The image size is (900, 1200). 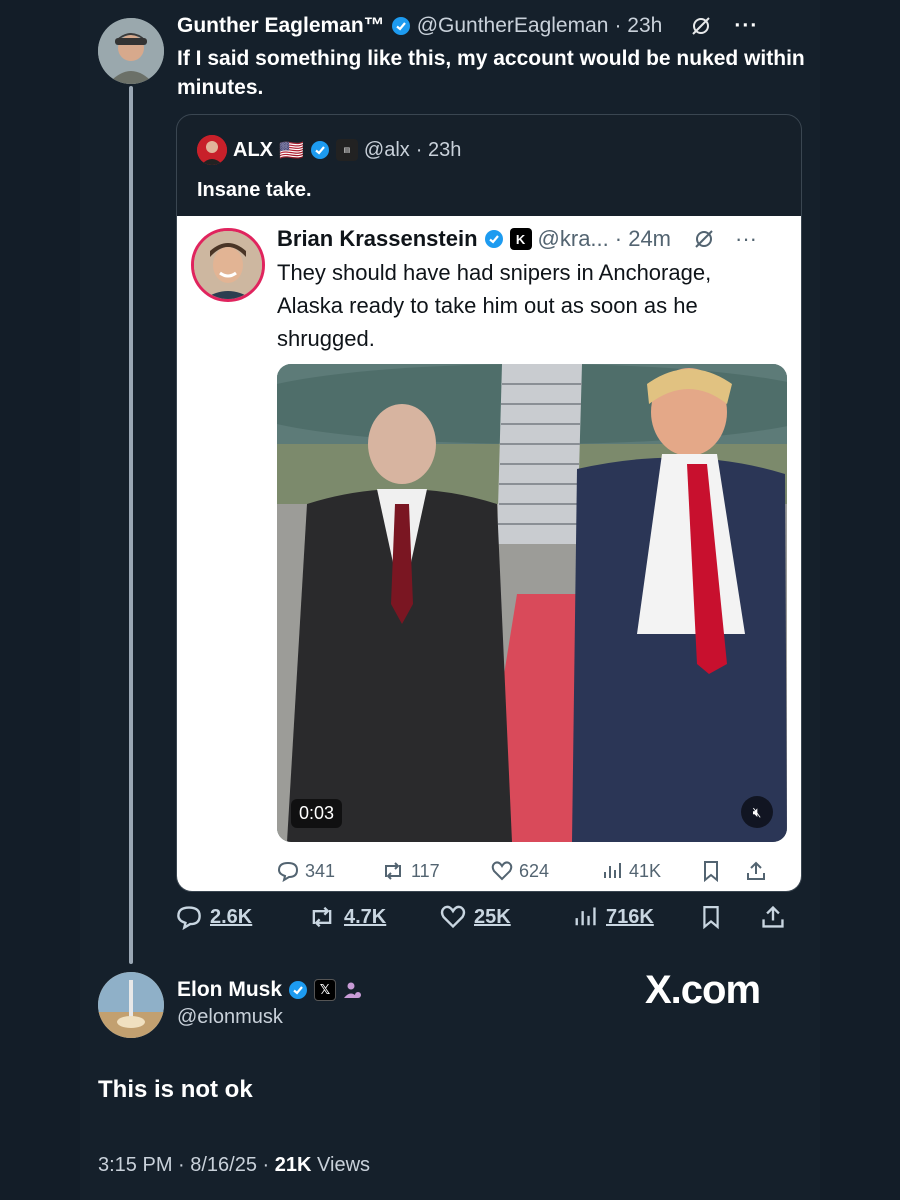 I want to click on views-count: 21K, so click(x=293, y=1165).